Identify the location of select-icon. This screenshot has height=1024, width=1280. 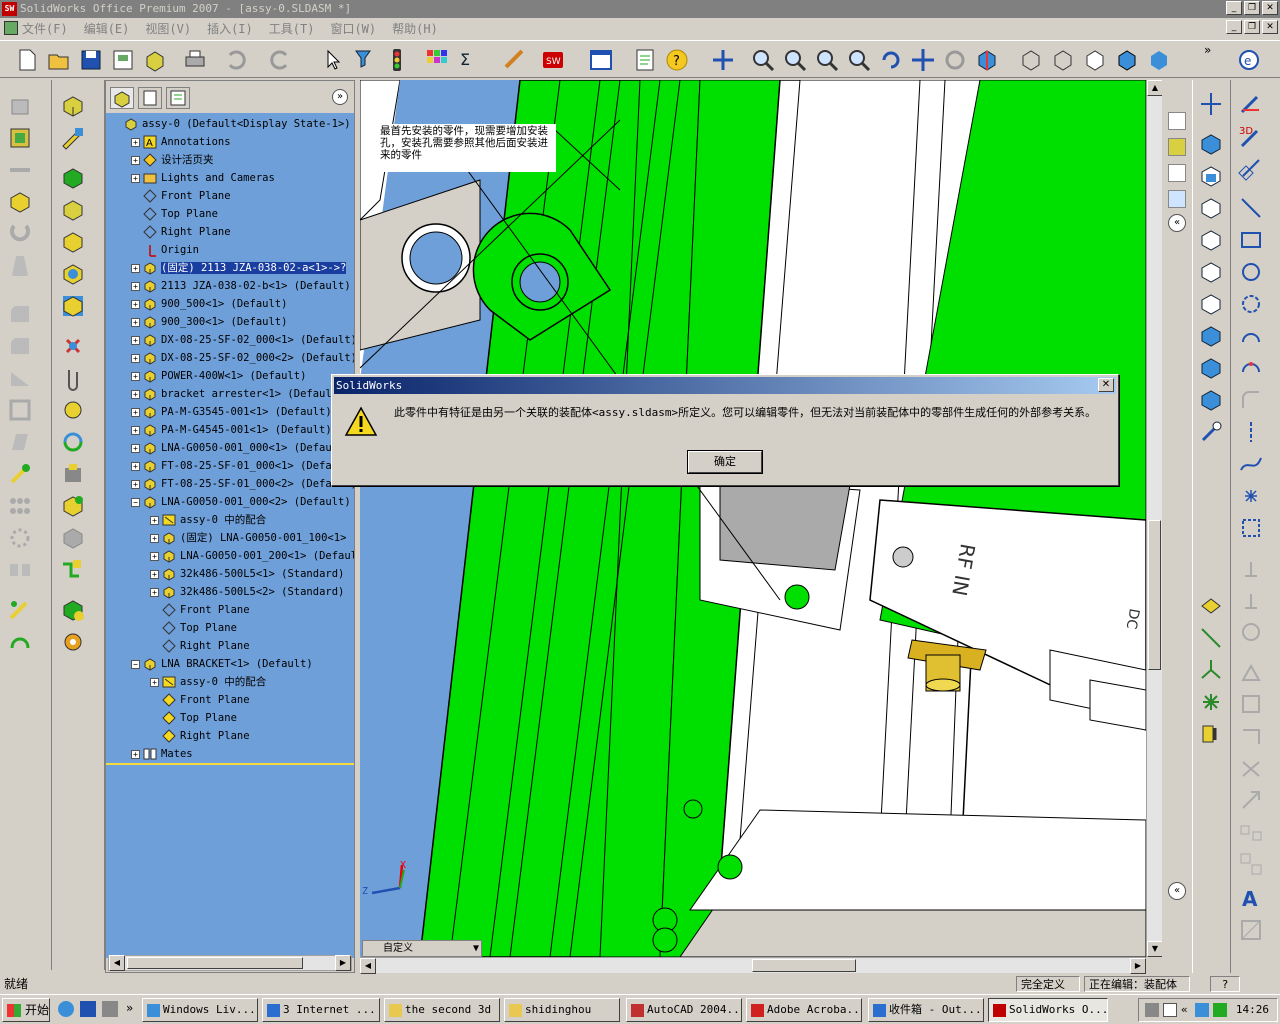
(333, 60).